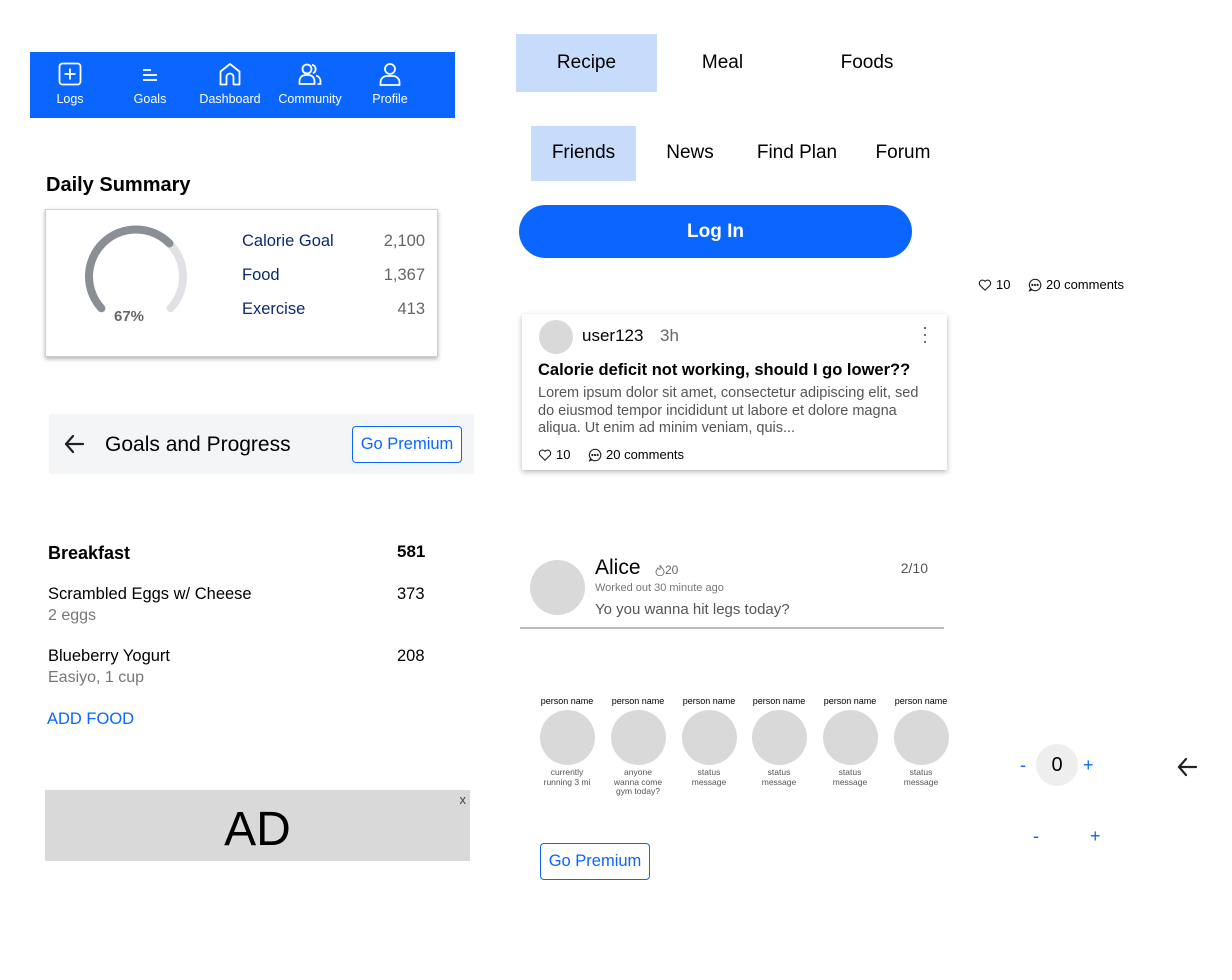 The image size is (1232, 980). Describe the element at coordinates (925, 334) in the screenshot. I see `more-options-icon: · · ·` at that location.